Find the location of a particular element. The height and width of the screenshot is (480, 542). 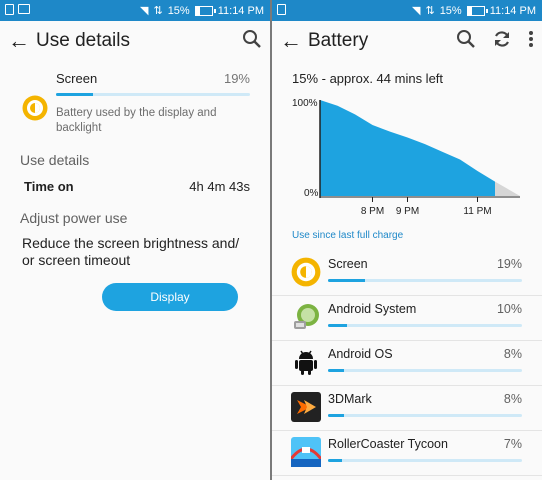

battery-level-area is located at coordinates (407, 148).